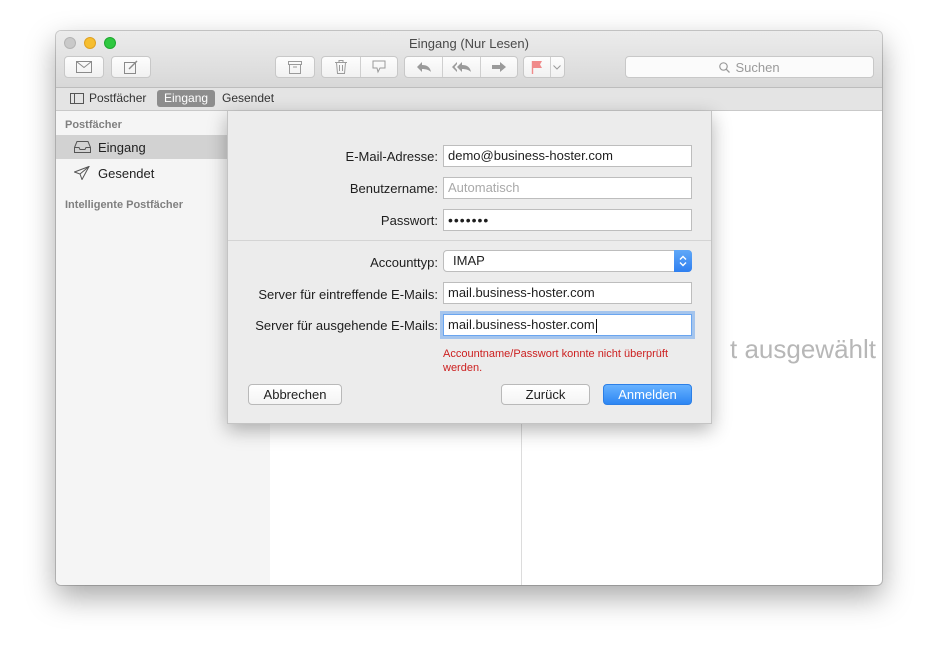 This screenshot has height=665, width=938. I want to click on flag-icon, so click(536, 67).